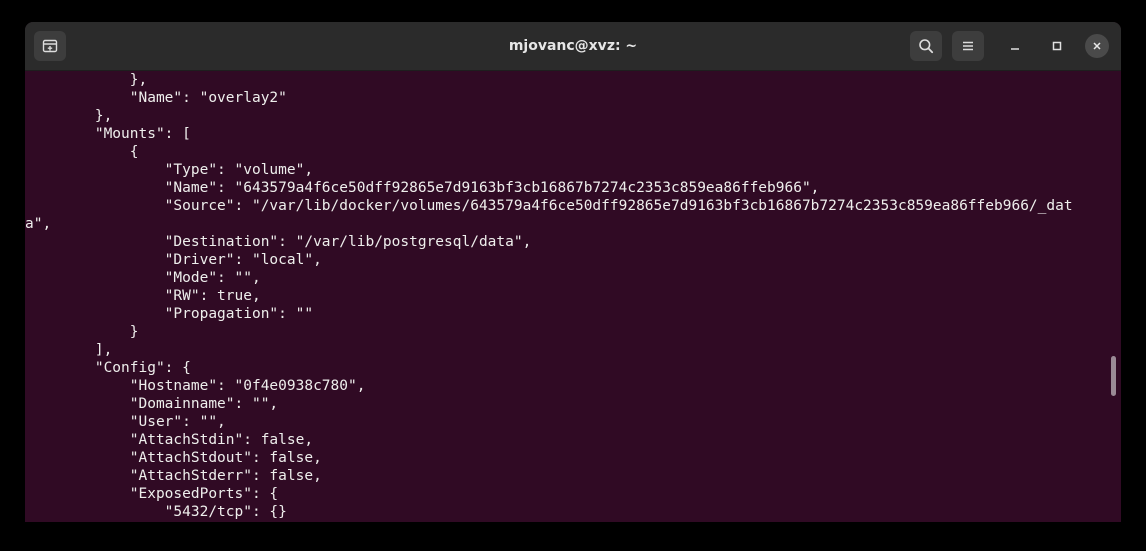  What do you see at coordinates (152, 494) in the screenshot?
I see `terminal-line: "ExposedPorts": {` at bounding box center [152, 494].